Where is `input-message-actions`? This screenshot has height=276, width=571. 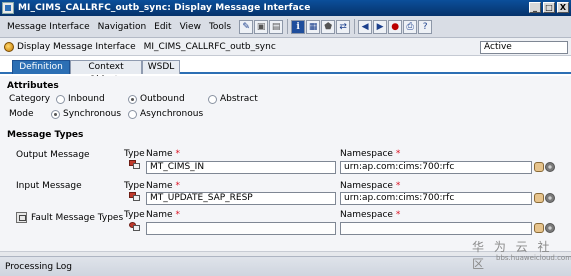 input-message-actions is located at coordinates (544, 198).